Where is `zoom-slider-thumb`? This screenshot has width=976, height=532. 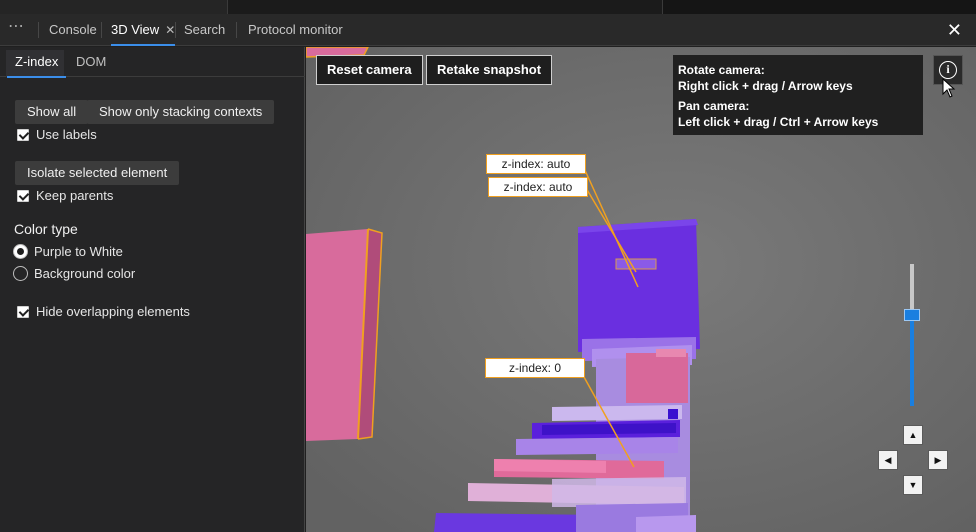
zoom-slider-thumb is located at coordinates (912, 315).